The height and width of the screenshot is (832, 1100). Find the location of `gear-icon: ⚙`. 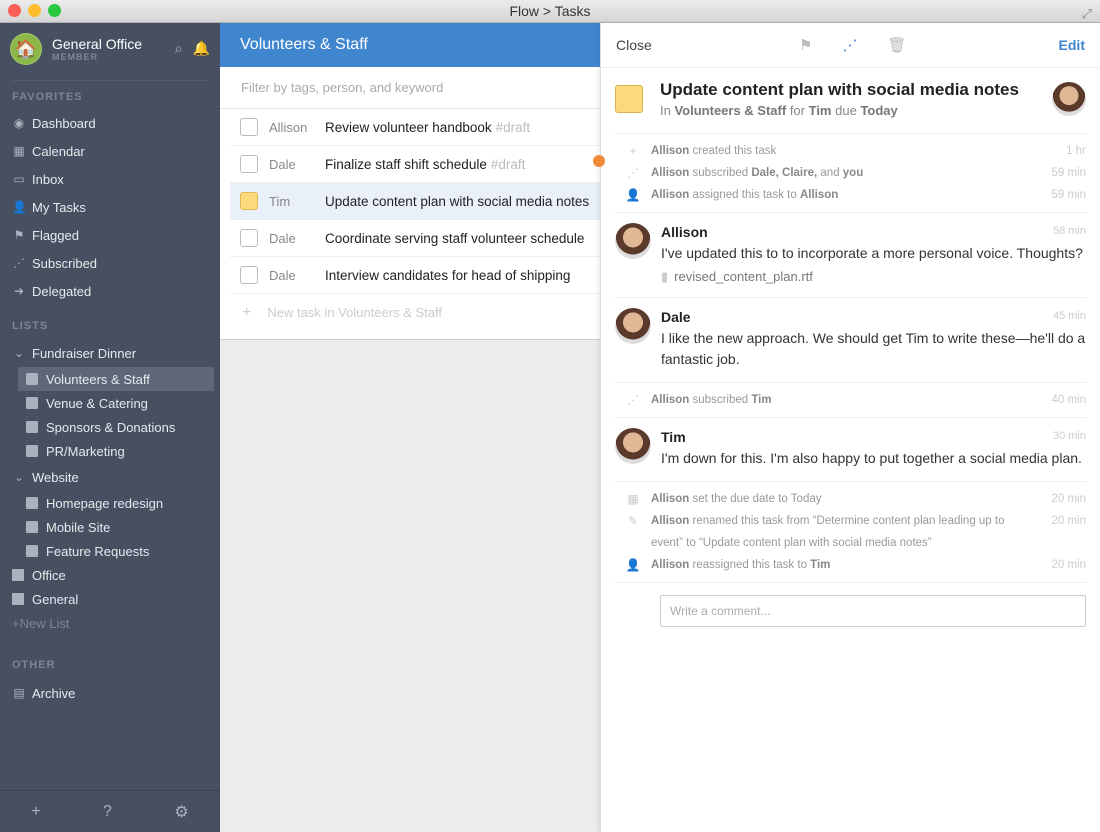

gear-icon: ⚙ is located at coordinates (181, 812).